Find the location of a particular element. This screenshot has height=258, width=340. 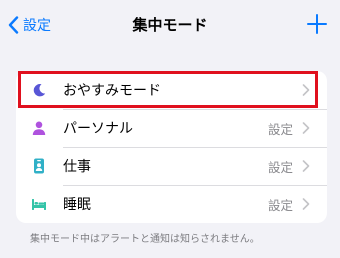

focus-mode-sleep: 睡眠 設定 is located at coordinates (171, 204).